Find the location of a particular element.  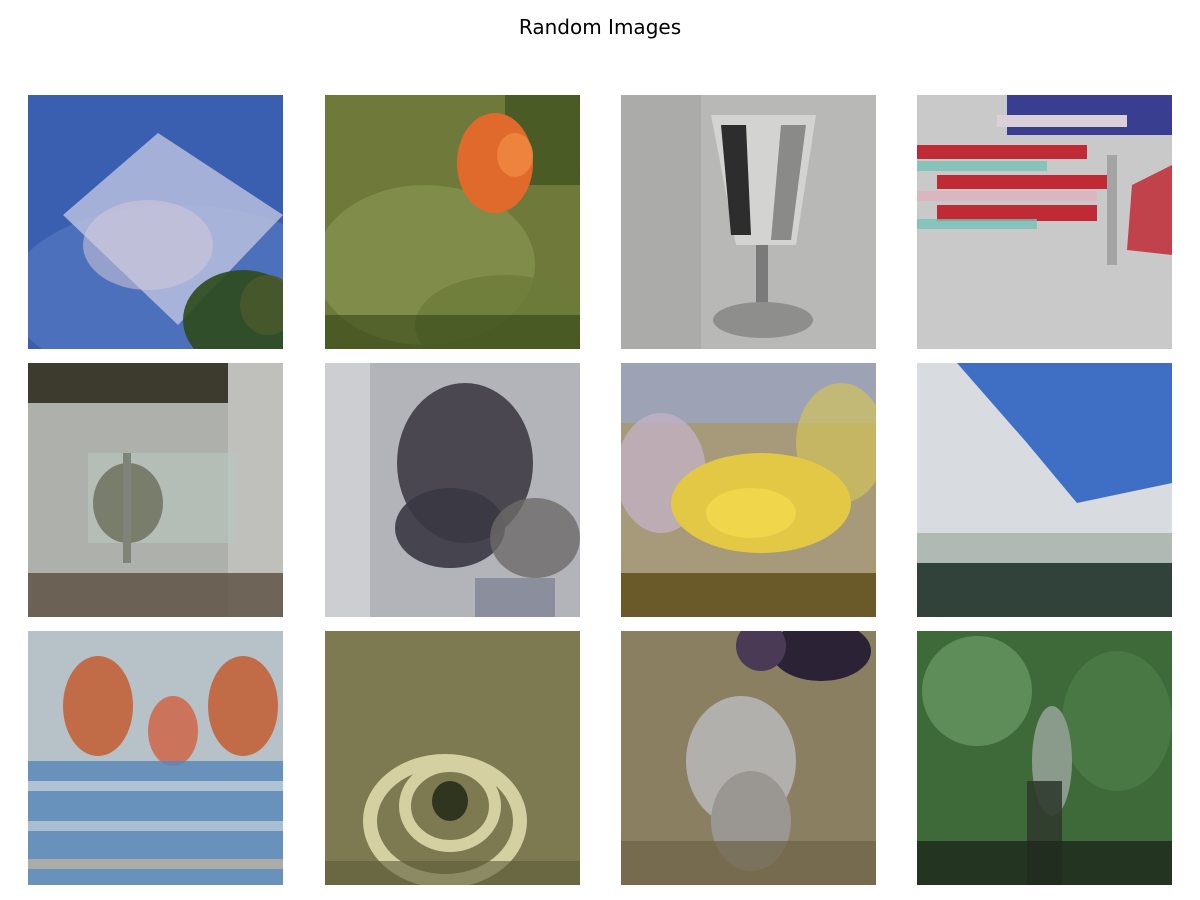

figure-title: Random Images is located at coordinates (600, 27).